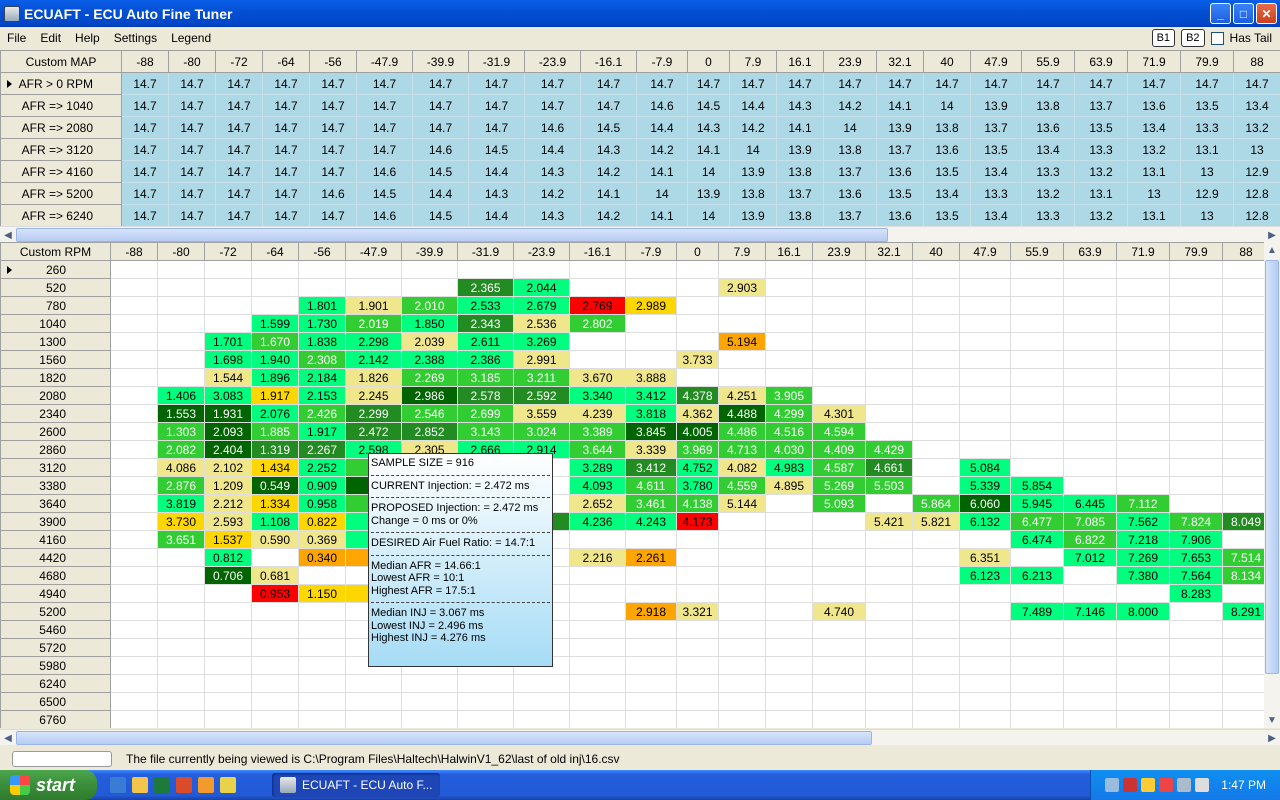 The height and width of the screenshot is (800, 1280). Describe the element at coordinates (1154, 127) in the screenshot. I see `afr-cell: 13.4` at that location.